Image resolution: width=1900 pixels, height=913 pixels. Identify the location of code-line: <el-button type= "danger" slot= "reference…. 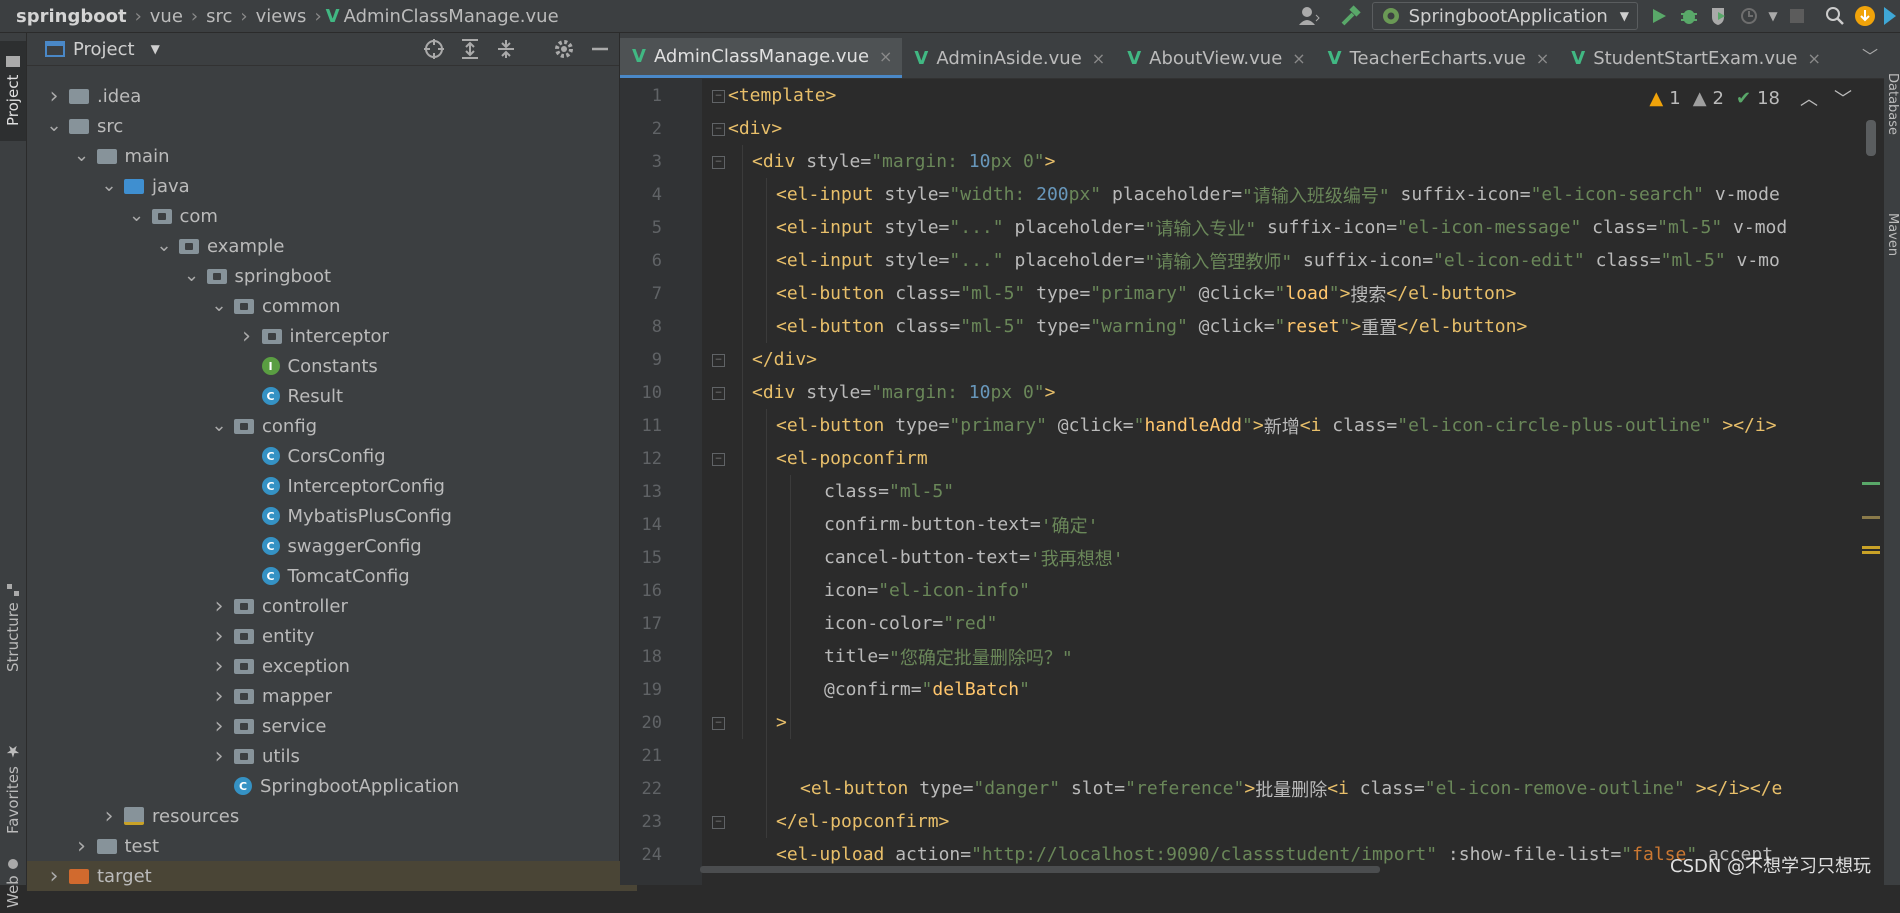
(1291, 788).